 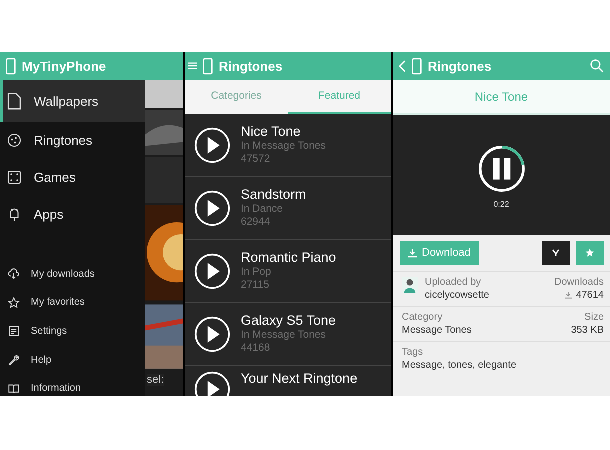 I want to click on dice-icon, so click(x=14, y=177).